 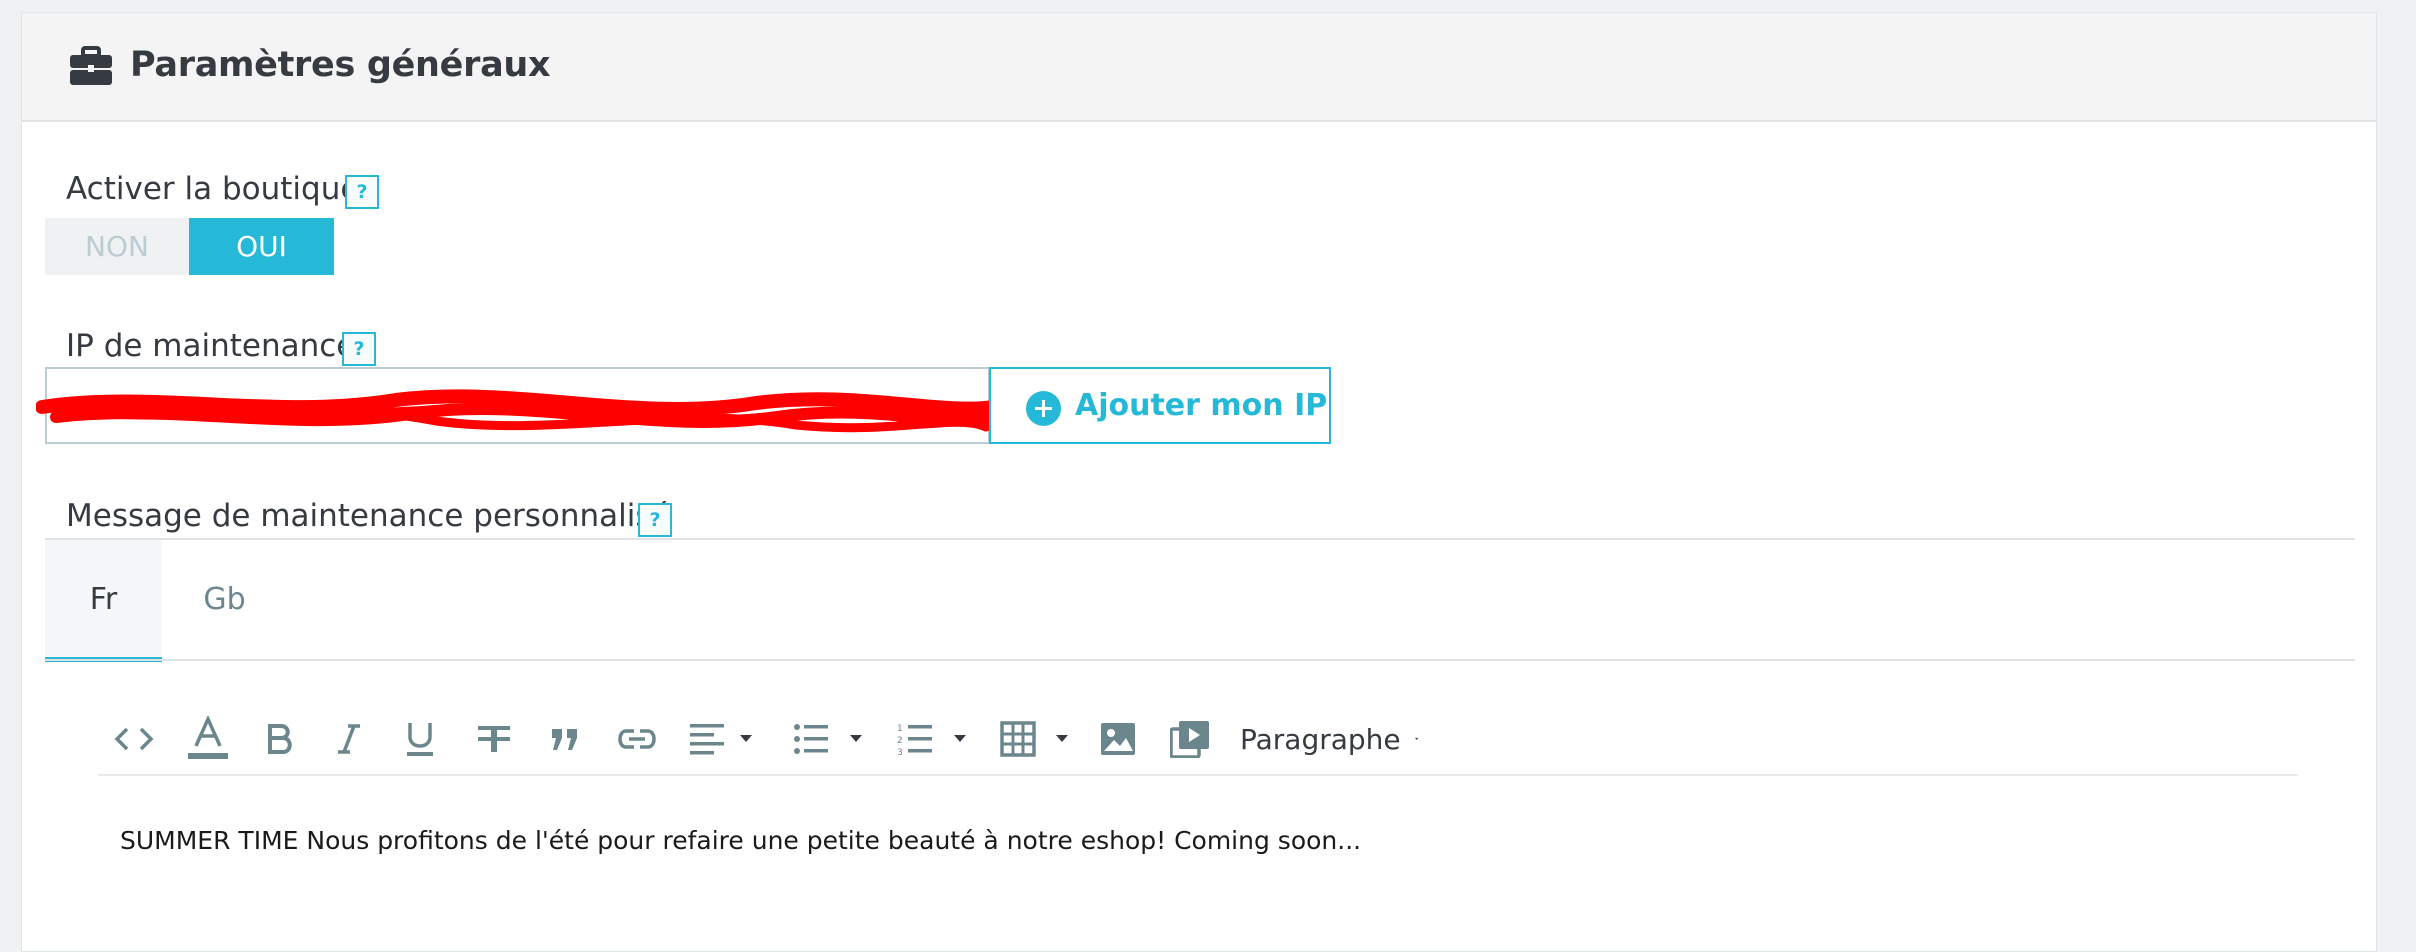 I want to click on format-select-label: Paragraphe, so click(x=1320, y=739).